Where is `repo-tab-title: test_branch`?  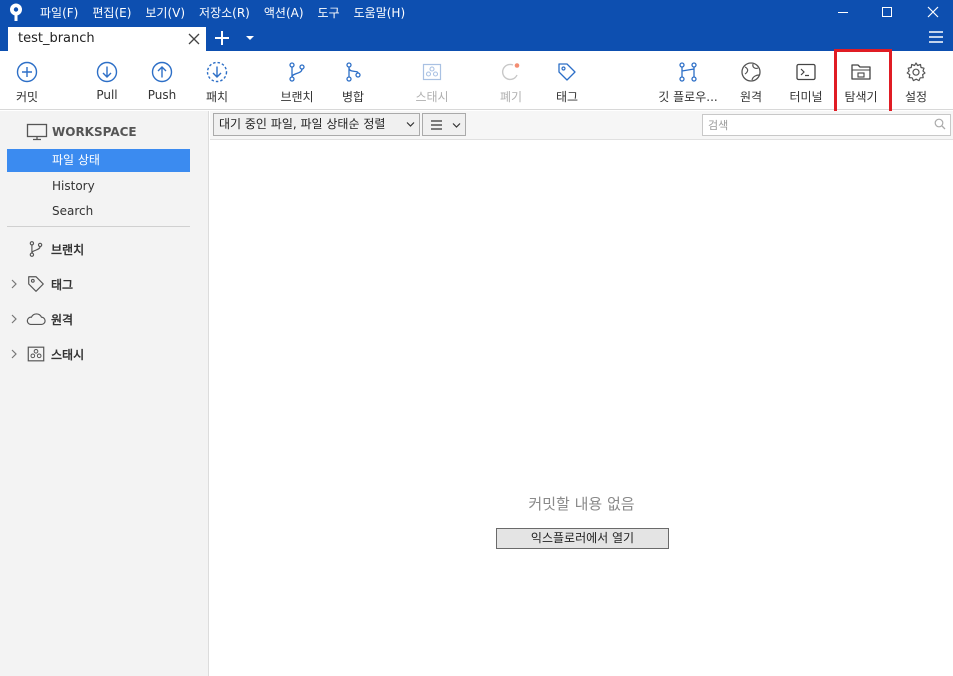
repo-tab-title: test_branch is located at coordinates (56, 38).